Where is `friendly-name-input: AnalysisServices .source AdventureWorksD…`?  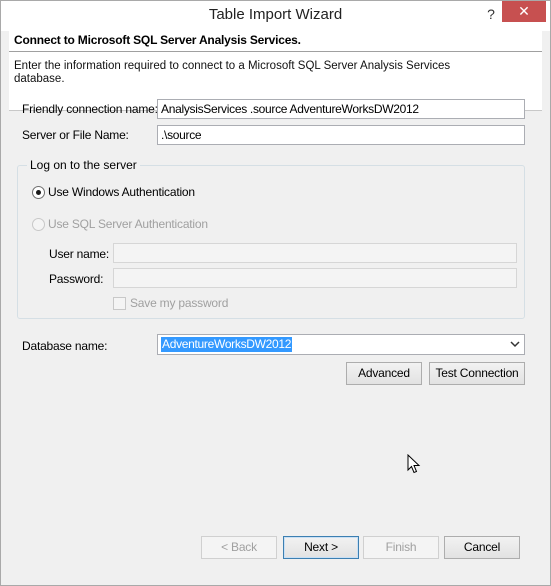
friendly-name-input: AnalysisServices .source AdventureWorksD… is located at coordinates (341, 109).